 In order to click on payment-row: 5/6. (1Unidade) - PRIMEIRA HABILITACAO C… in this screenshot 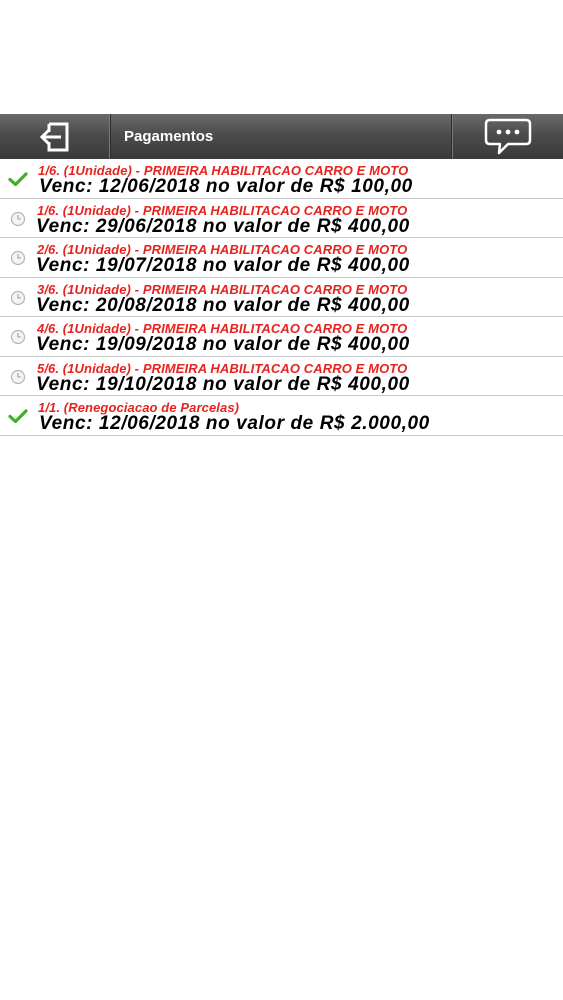, I will do `click(281, 376)`.